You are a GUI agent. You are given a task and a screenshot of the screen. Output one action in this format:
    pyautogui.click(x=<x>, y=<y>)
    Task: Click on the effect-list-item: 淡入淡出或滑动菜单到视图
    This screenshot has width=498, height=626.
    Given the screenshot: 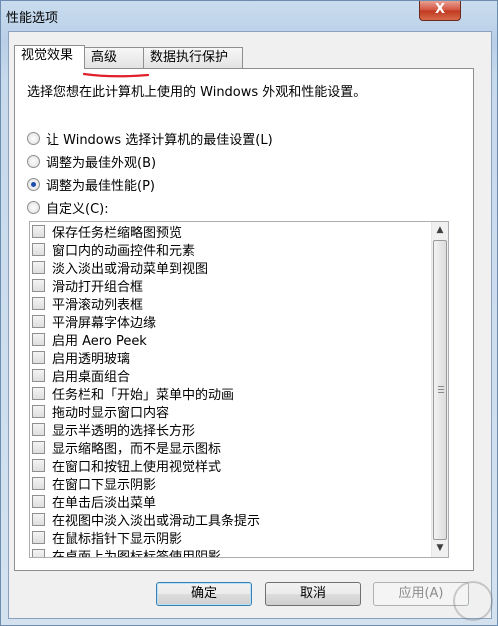 What is the action you would take?
    pyautogui.click(x=231, y=267)
    